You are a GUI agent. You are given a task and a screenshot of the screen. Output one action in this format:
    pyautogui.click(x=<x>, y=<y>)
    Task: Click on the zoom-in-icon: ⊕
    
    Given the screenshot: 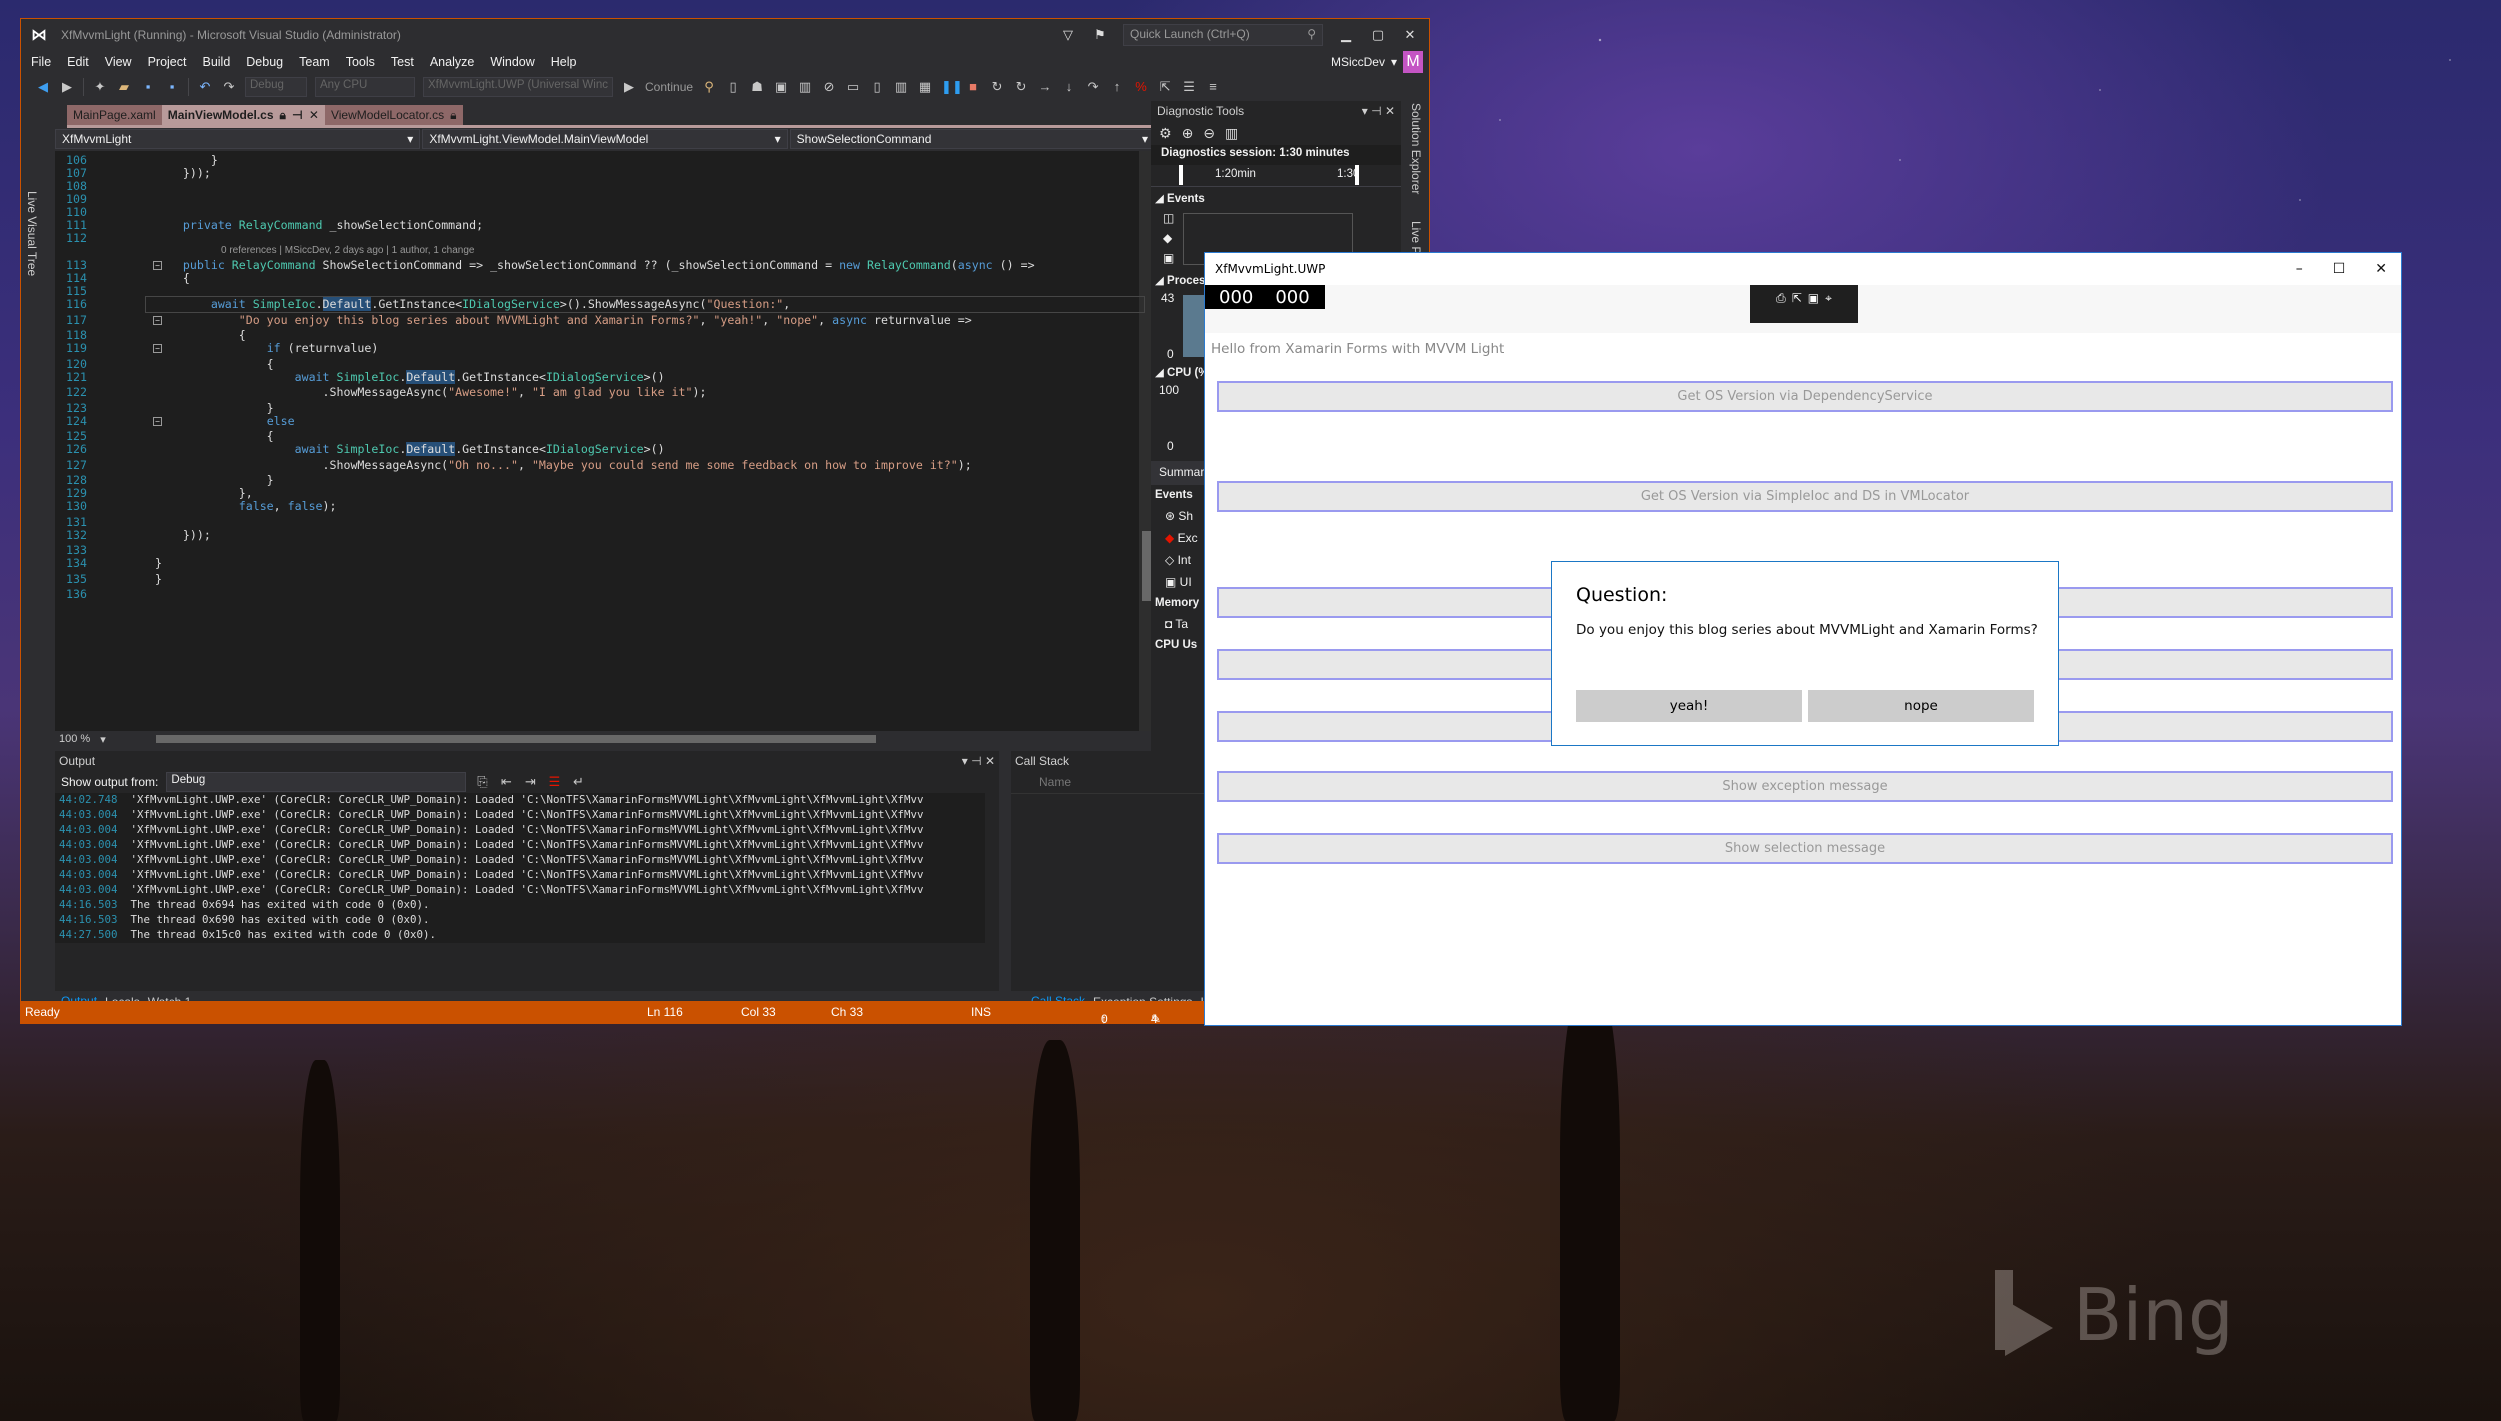 What is the action you would take?
    pyautogui.click(x=1188, y=133)
    